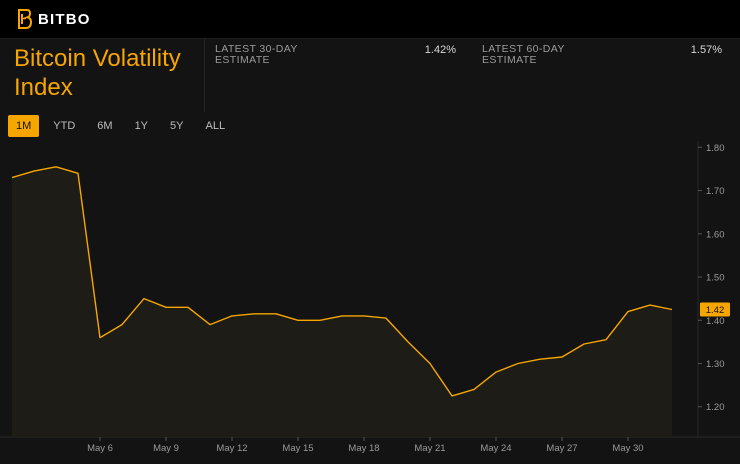 This screenshot has width=740, height=464. Describe the element at coordinates (256, 54) in the screenshot. I see `estimate-30-label: LATEST 30-DAY ESTIMATE` at that location.